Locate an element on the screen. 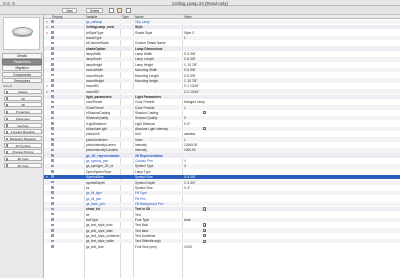 Image resolution: width=400 pixels, height=278 pixels. table-row: ss Symbol Size 0'-4" is located at coordinates (222, 187).